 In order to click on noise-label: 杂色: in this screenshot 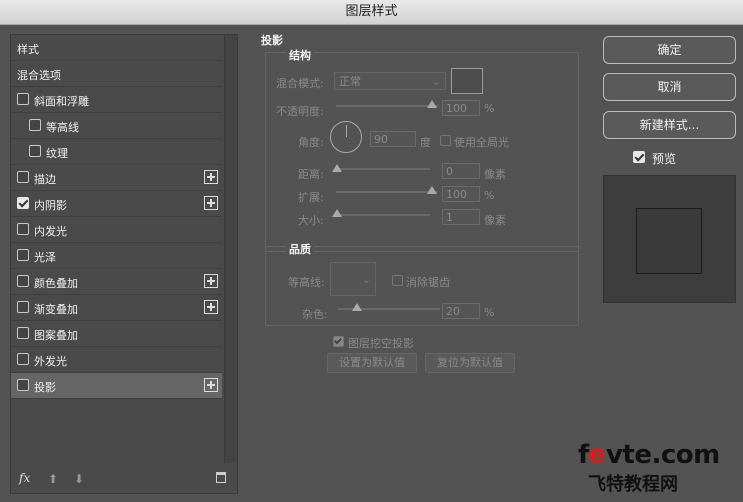, I will do `click(315, 314)`.